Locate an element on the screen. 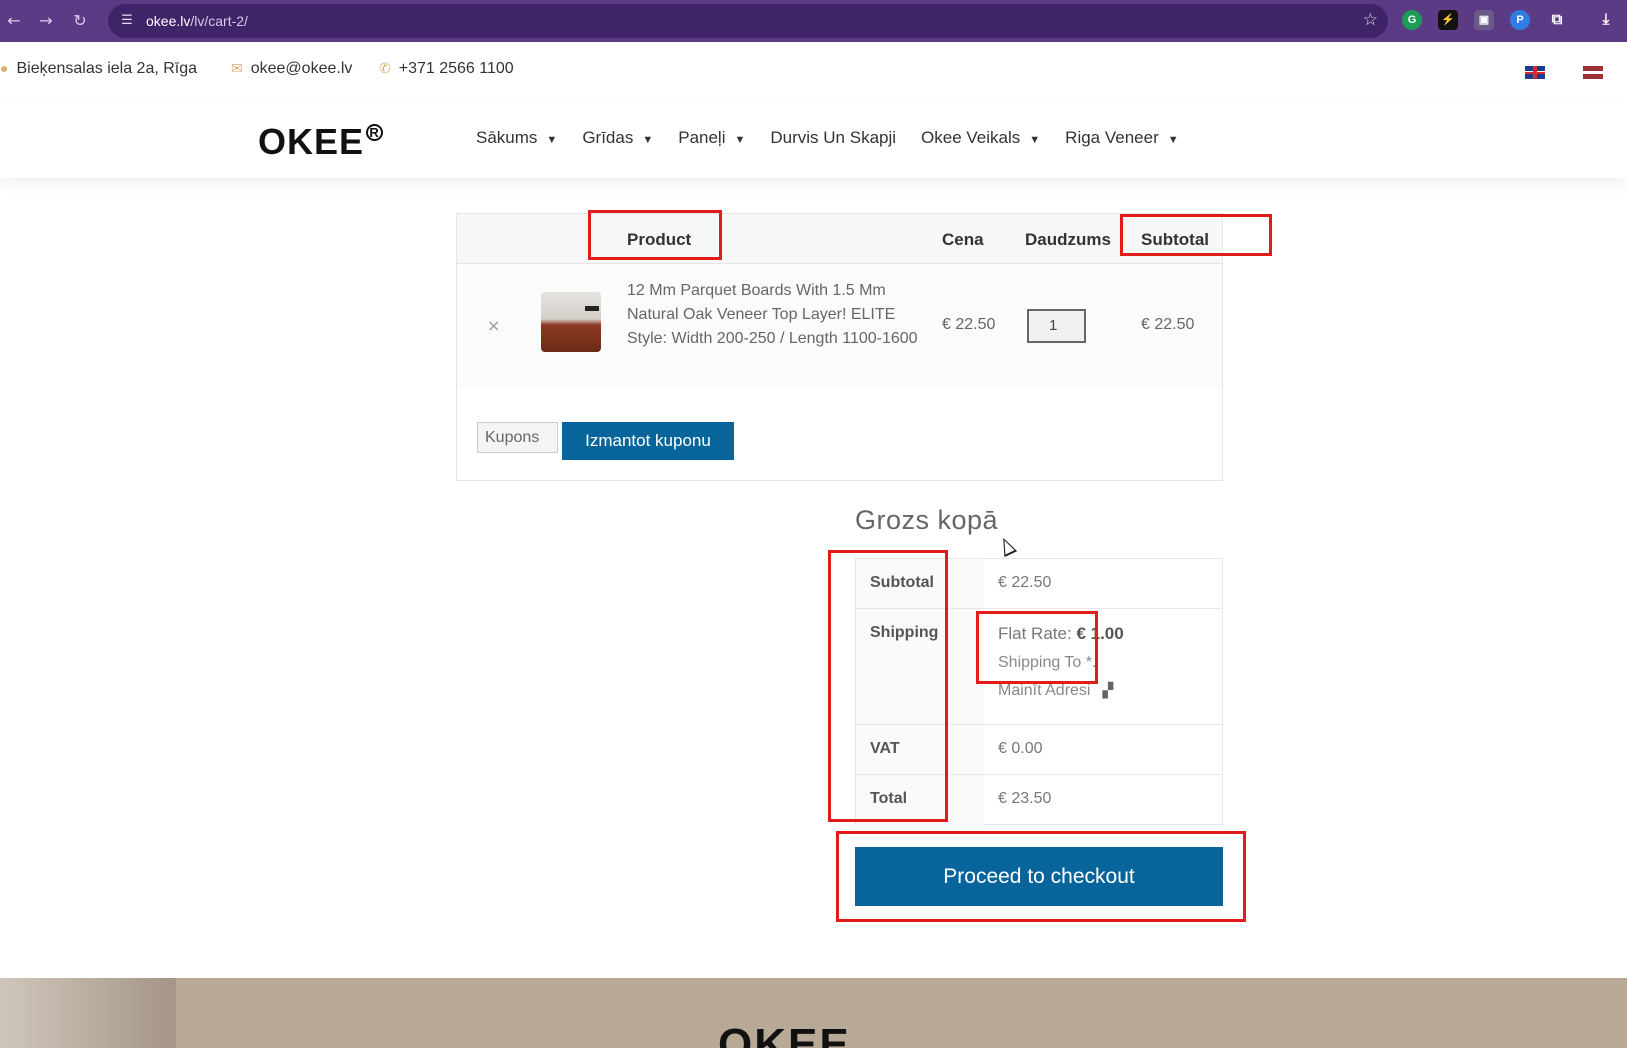 The height and width of the screenshot is (1048, 1627). menu-item-paneli: Paneļi ▼ is located at coordinates (711, 138).